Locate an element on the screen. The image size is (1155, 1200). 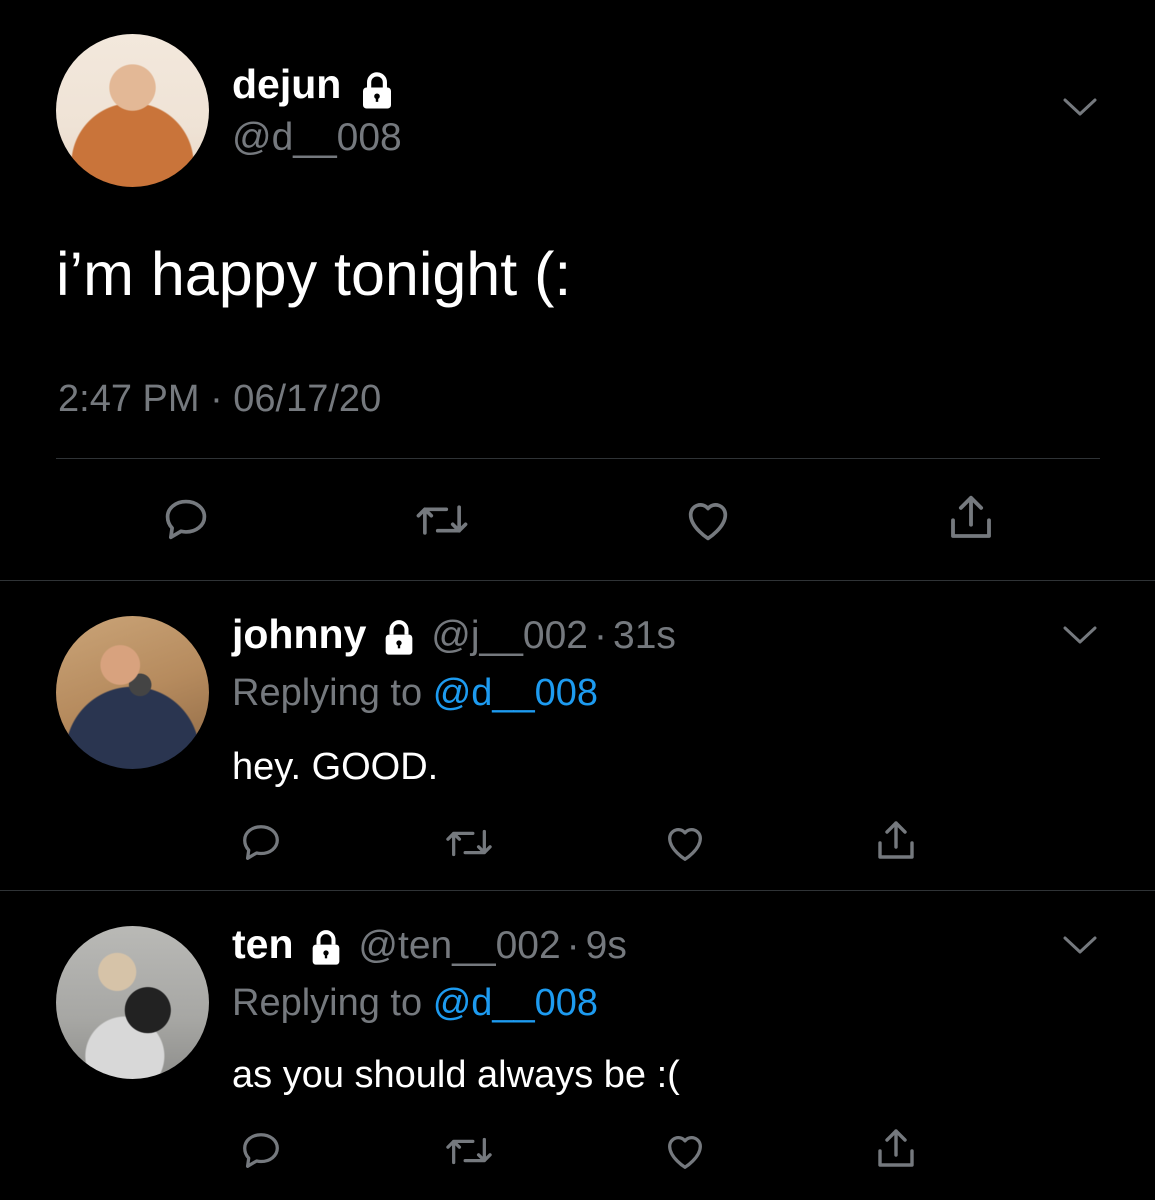
reply-age: 9s is located at coordinates (606, 945).